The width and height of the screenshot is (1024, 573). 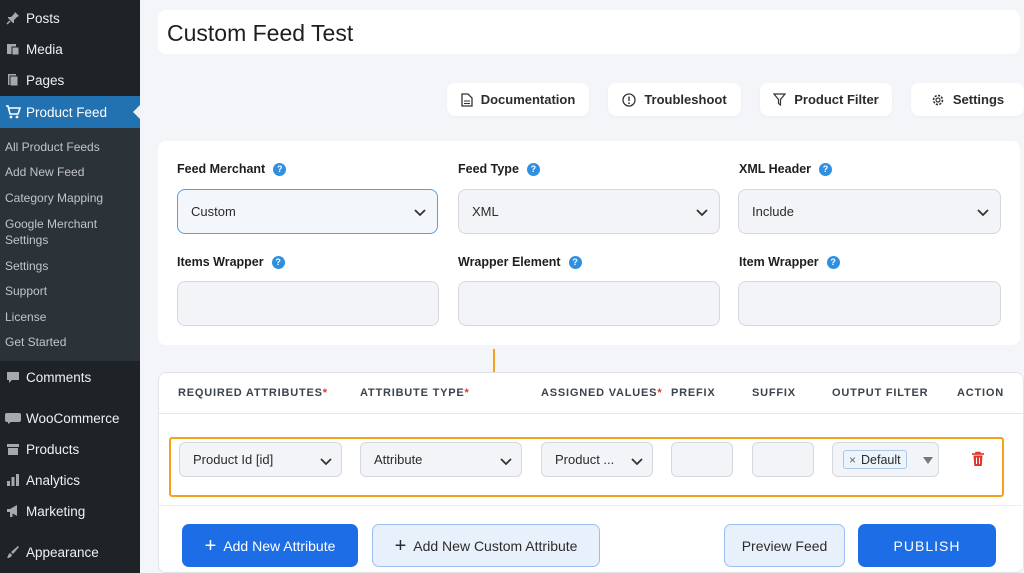 I want to click on menu-item-products: Products, so click(x=70, y=449).